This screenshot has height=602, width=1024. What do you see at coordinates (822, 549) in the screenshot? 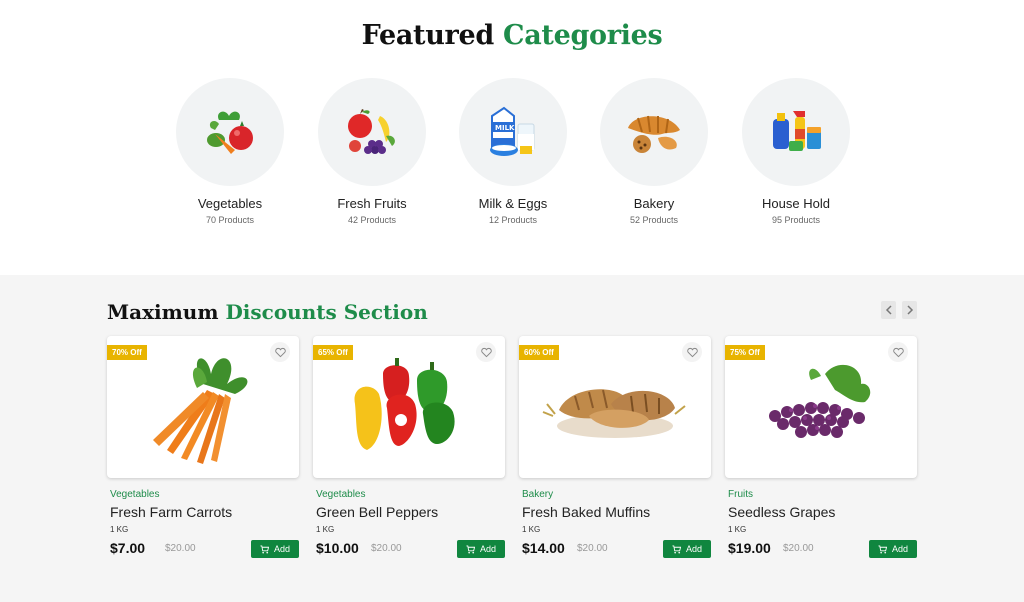
I see `product-price-row: $19.00 $20.00 Add` at bounding box center [822, 549].